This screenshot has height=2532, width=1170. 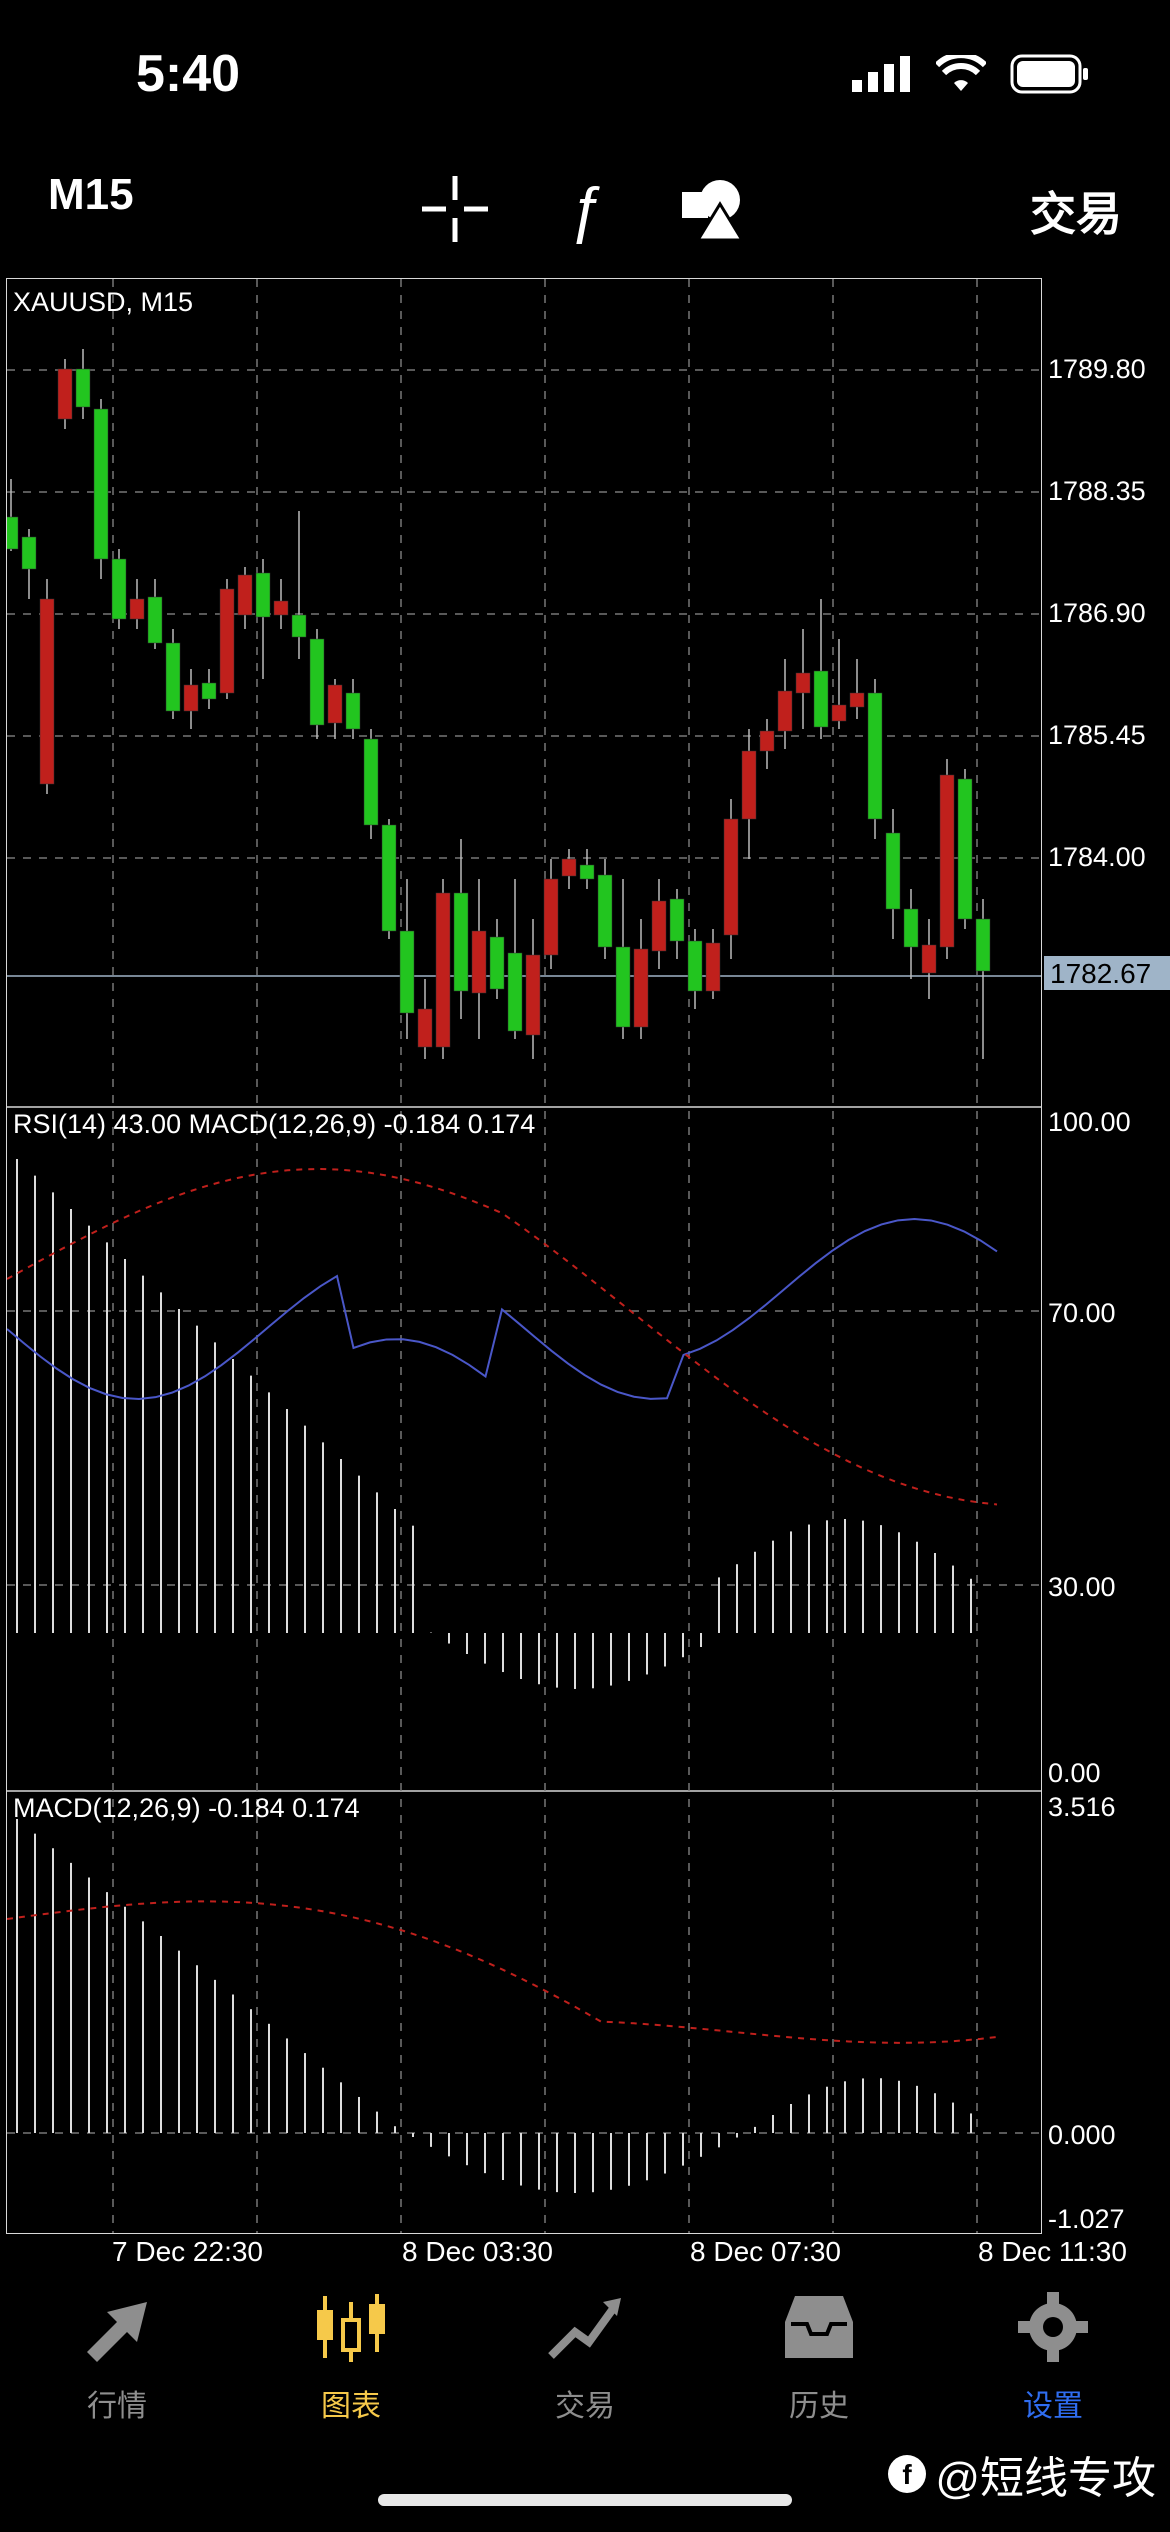 I want to click on rsi-tick-0: 0.00, so click(x=1074, y=1773).